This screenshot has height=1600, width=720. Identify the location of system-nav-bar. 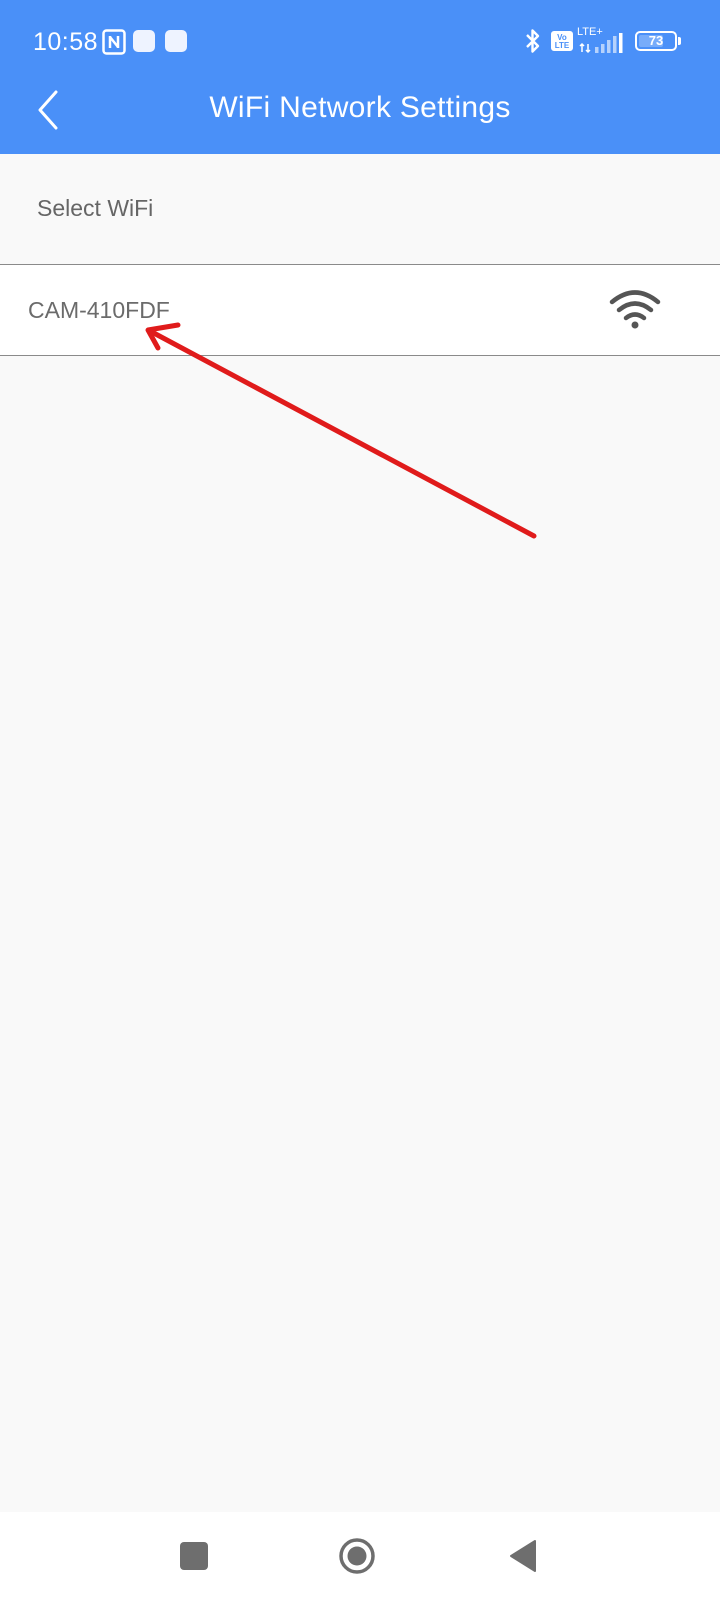
(360, 1556).